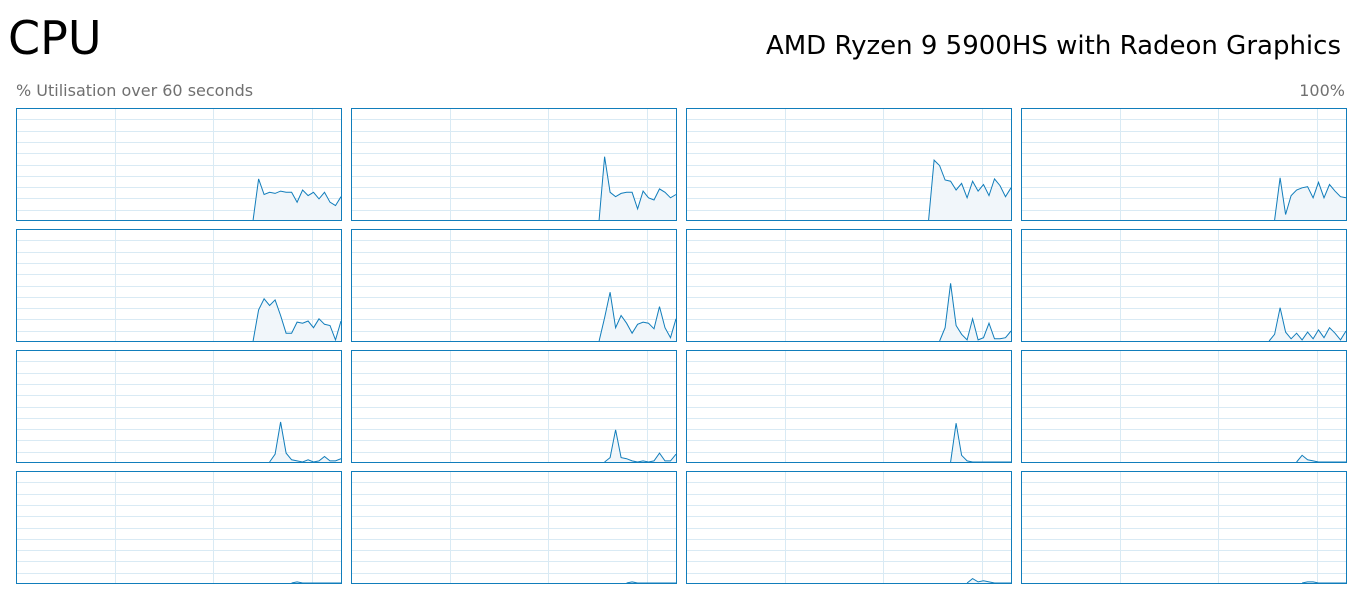 Image resolution: width=1359 pixels, height=600 pixels. What do you see at coordinates (1322, 90) in the screenshot?
I see `max-value-label: 100%` at bounding box center [1322, 90].